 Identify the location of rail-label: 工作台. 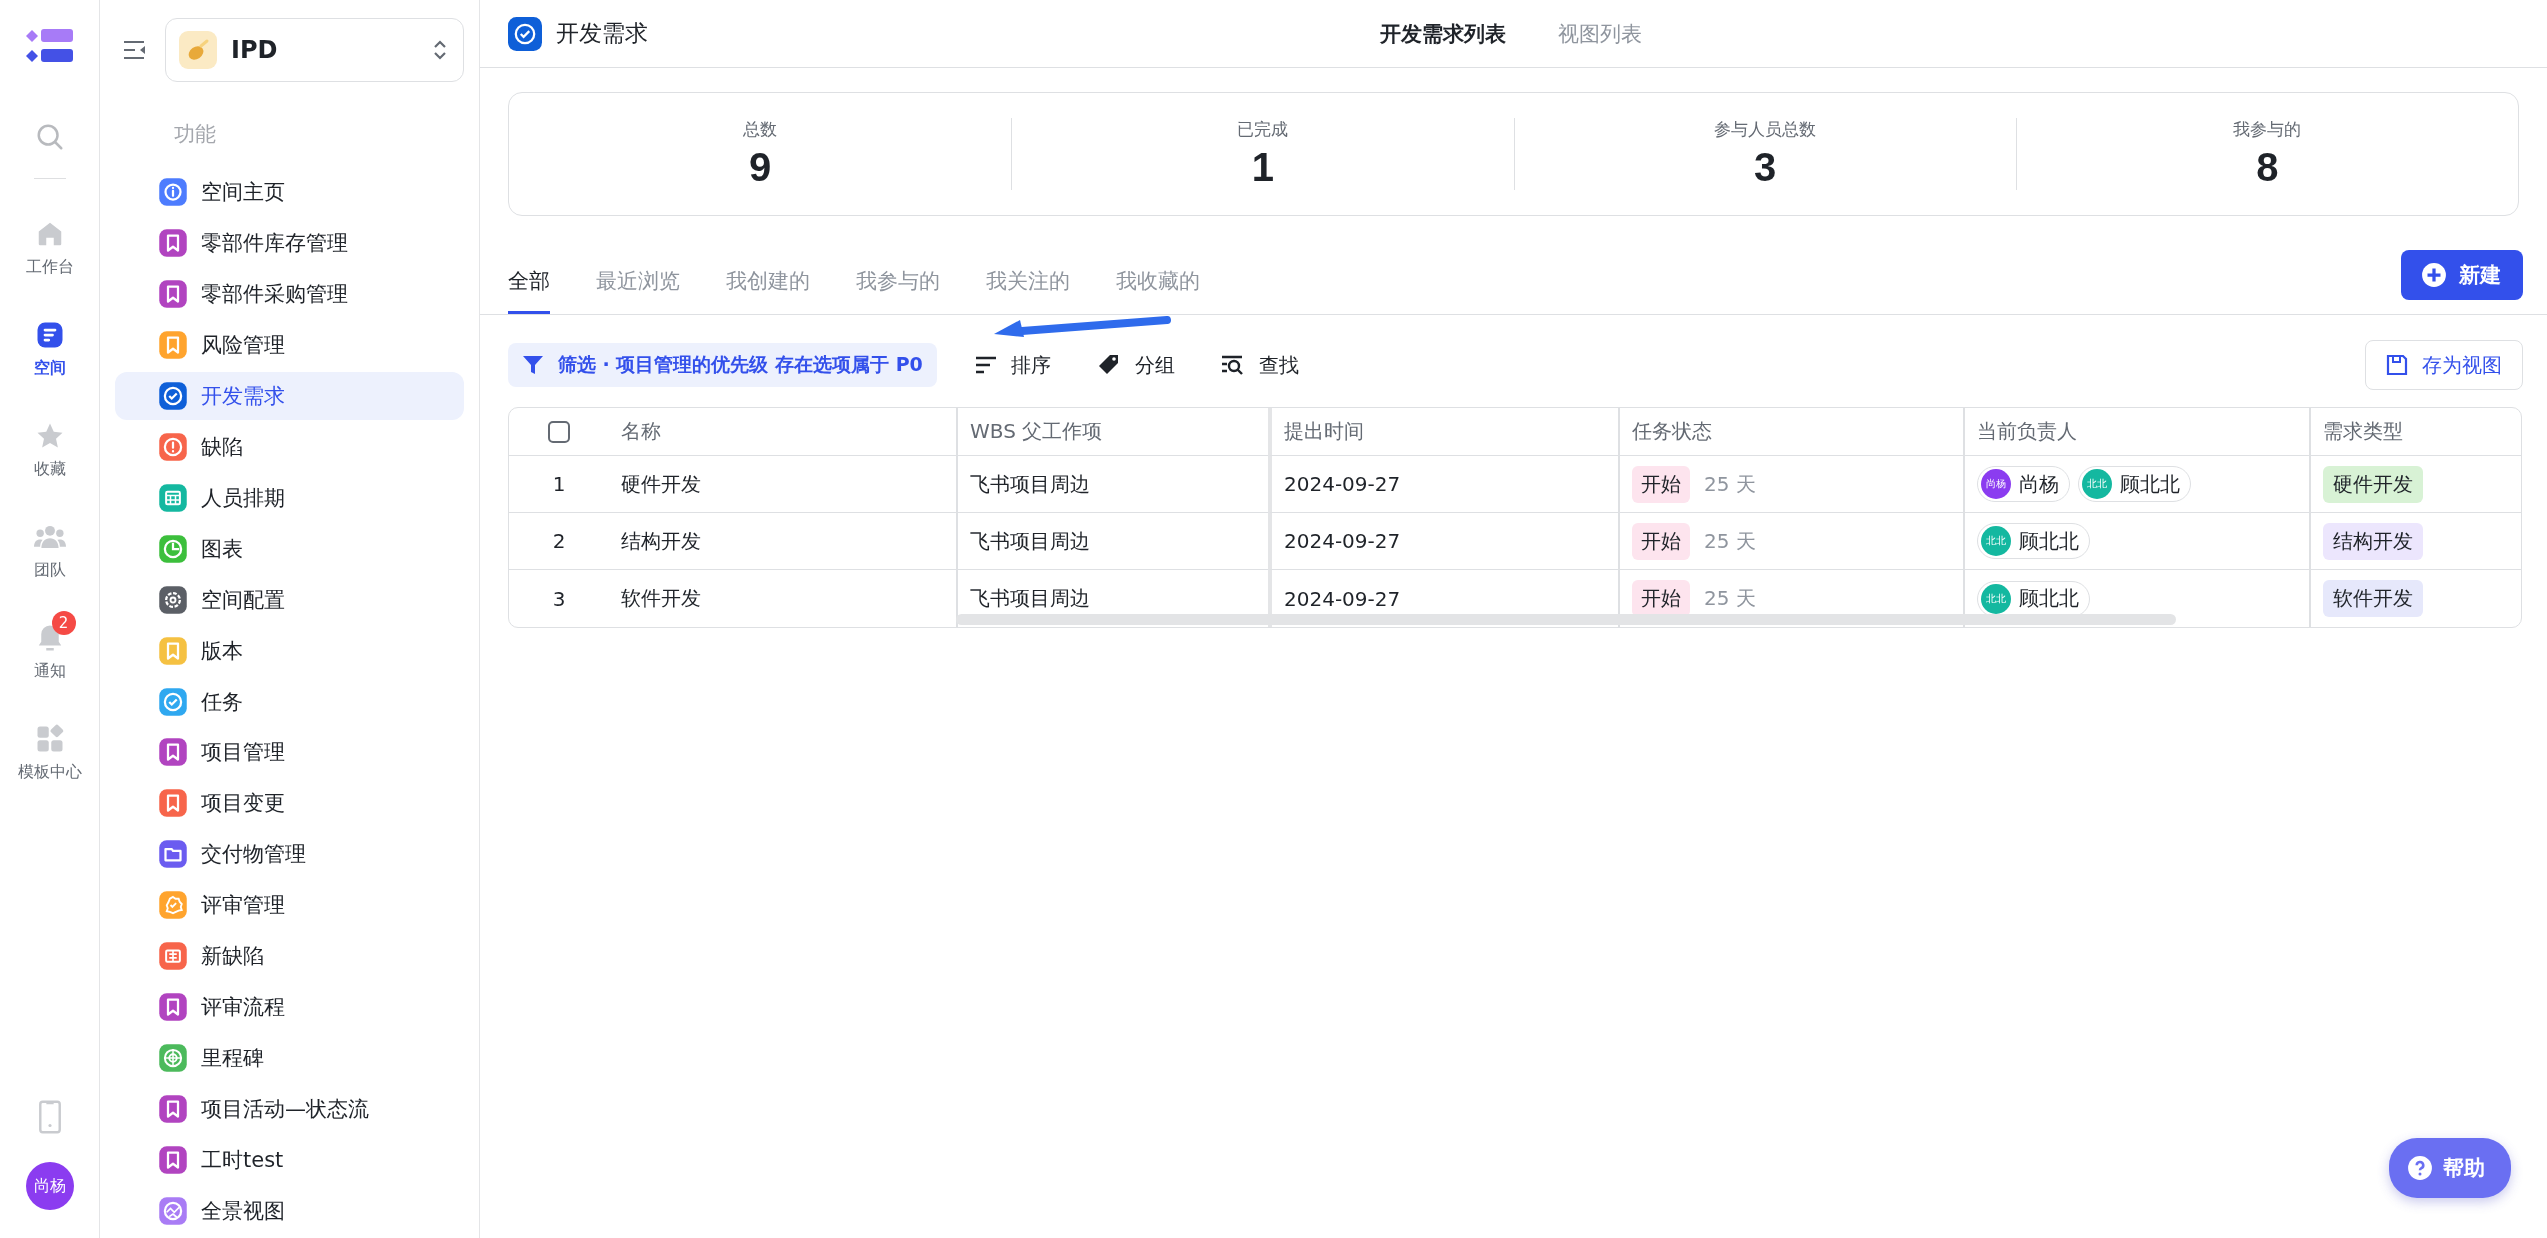
(49, 267).